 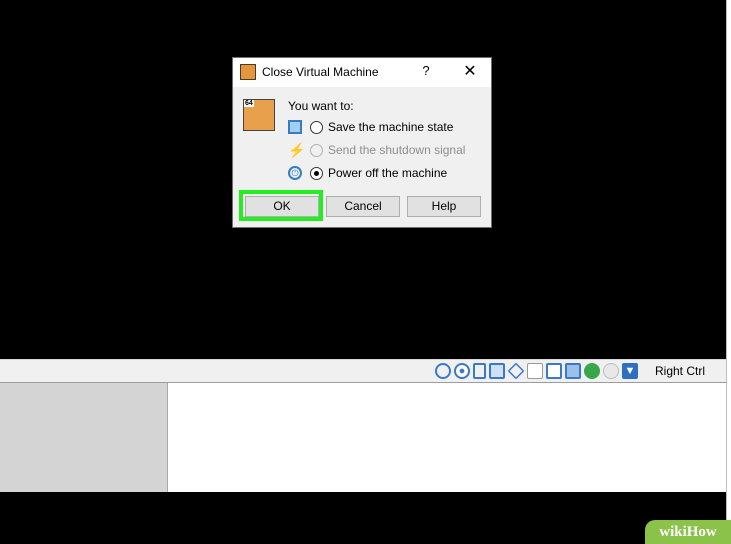 I want to click on shutdown-signal-radio, so click(x=316, y=150).